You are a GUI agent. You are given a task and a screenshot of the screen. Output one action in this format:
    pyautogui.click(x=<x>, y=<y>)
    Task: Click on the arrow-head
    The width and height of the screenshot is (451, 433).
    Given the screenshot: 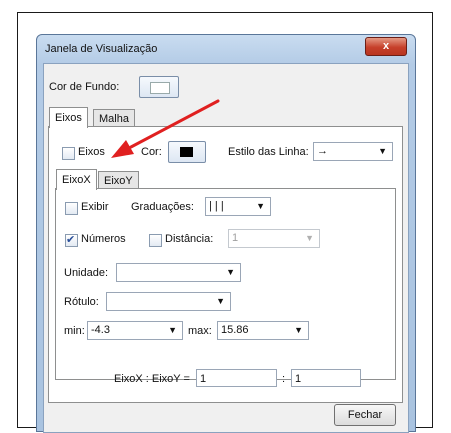 What is the action you would take?
    pyautogui.click(x=122, y=149)
    